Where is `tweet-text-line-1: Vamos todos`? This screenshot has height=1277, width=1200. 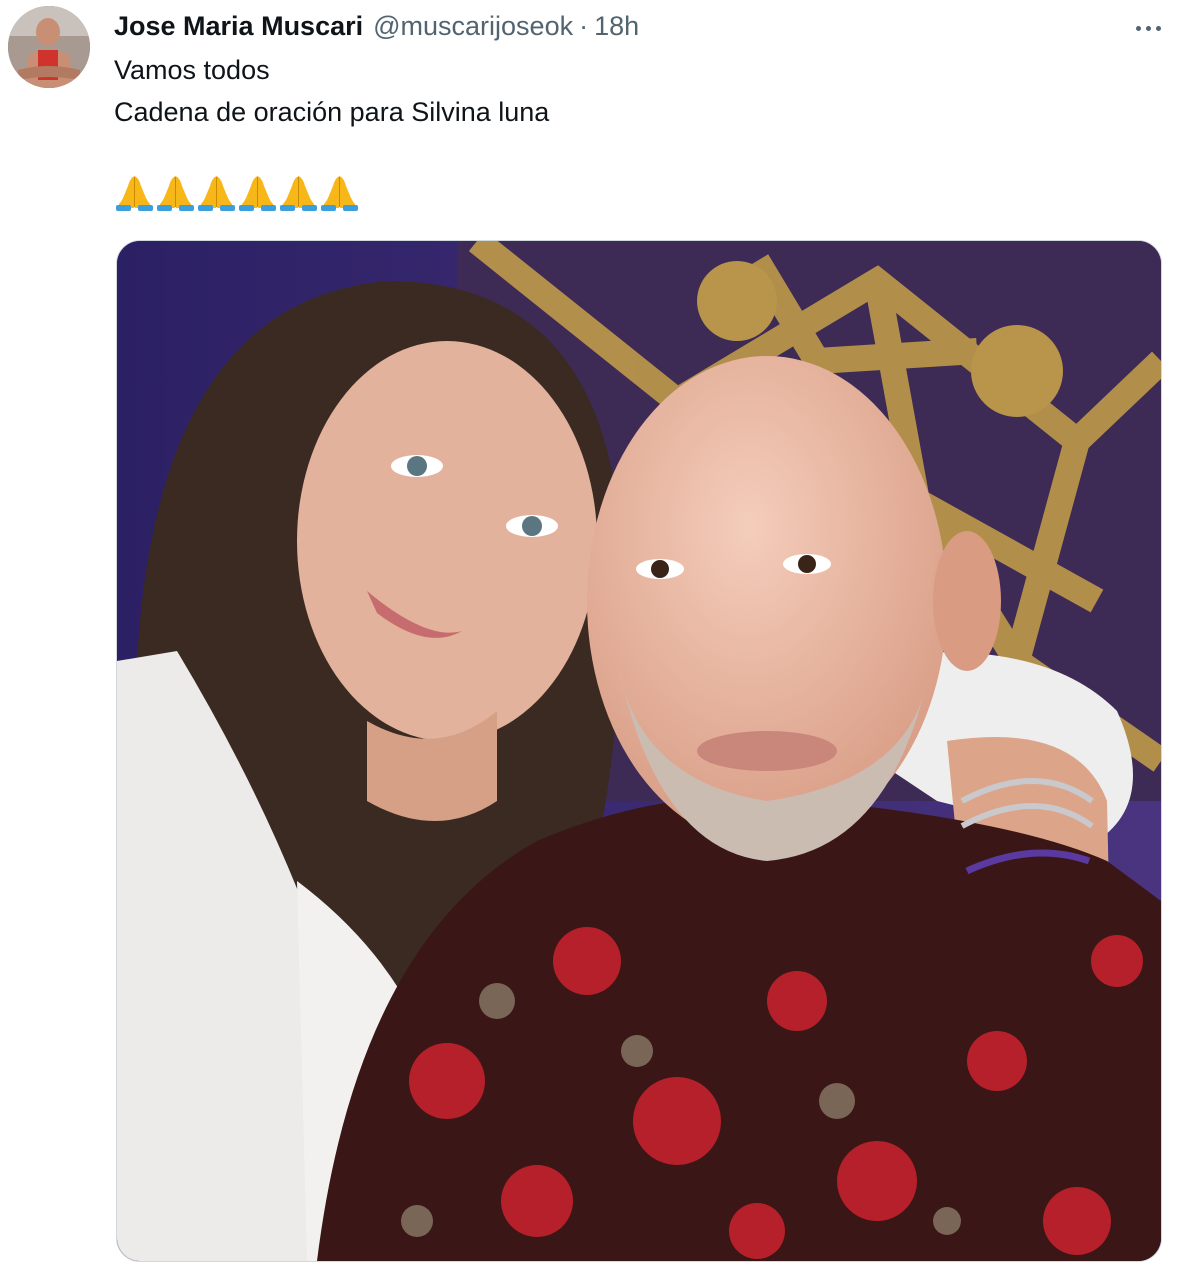 tweet-text-line-1: Vamos todos is located at coordinates (192, 70).